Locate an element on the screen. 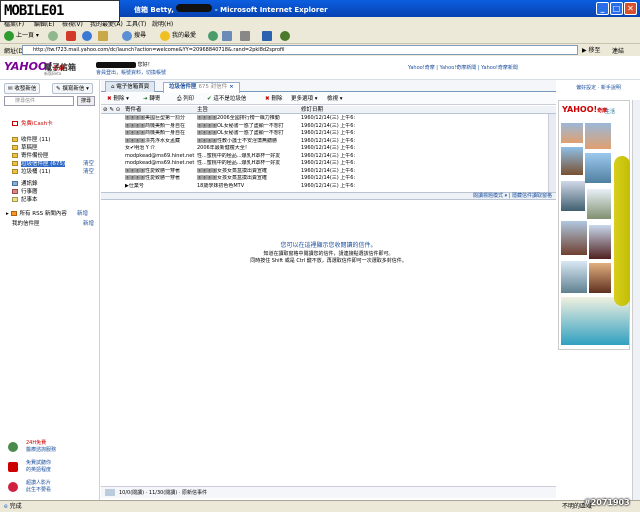 This screenshot has height=512, width=640. ad-scrollbar is located at coordinates (636, 300).